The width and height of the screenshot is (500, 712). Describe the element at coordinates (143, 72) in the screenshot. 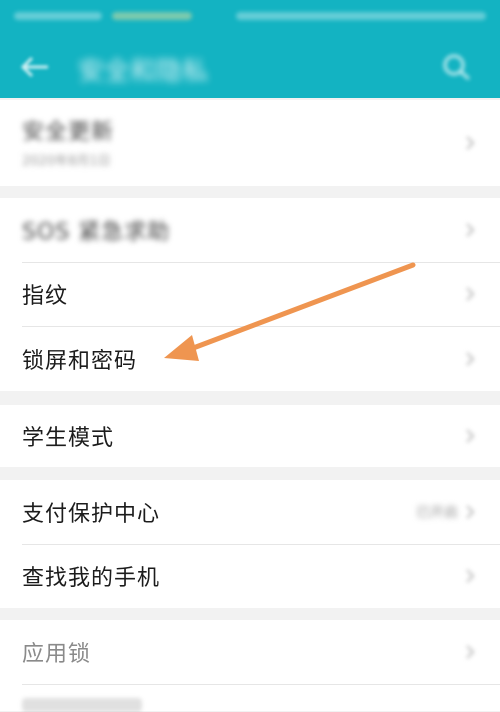

I see `page-title: 安全和隐私` at that location.